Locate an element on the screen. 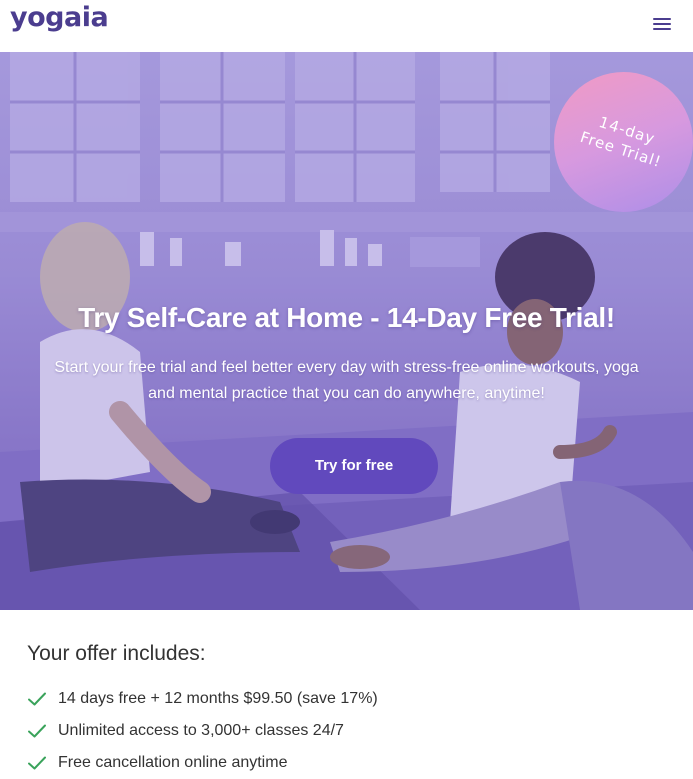  free-trial-badge: 14-day Free Trial! is located at coordinates (623, 142).